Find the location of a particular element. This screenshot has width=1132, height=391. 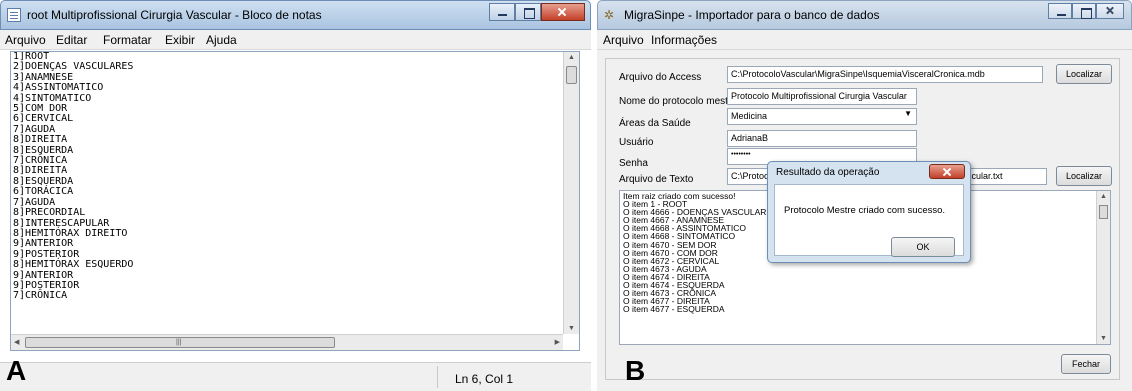

menu-informacoes: Informações is located at coordinates (684, 40).